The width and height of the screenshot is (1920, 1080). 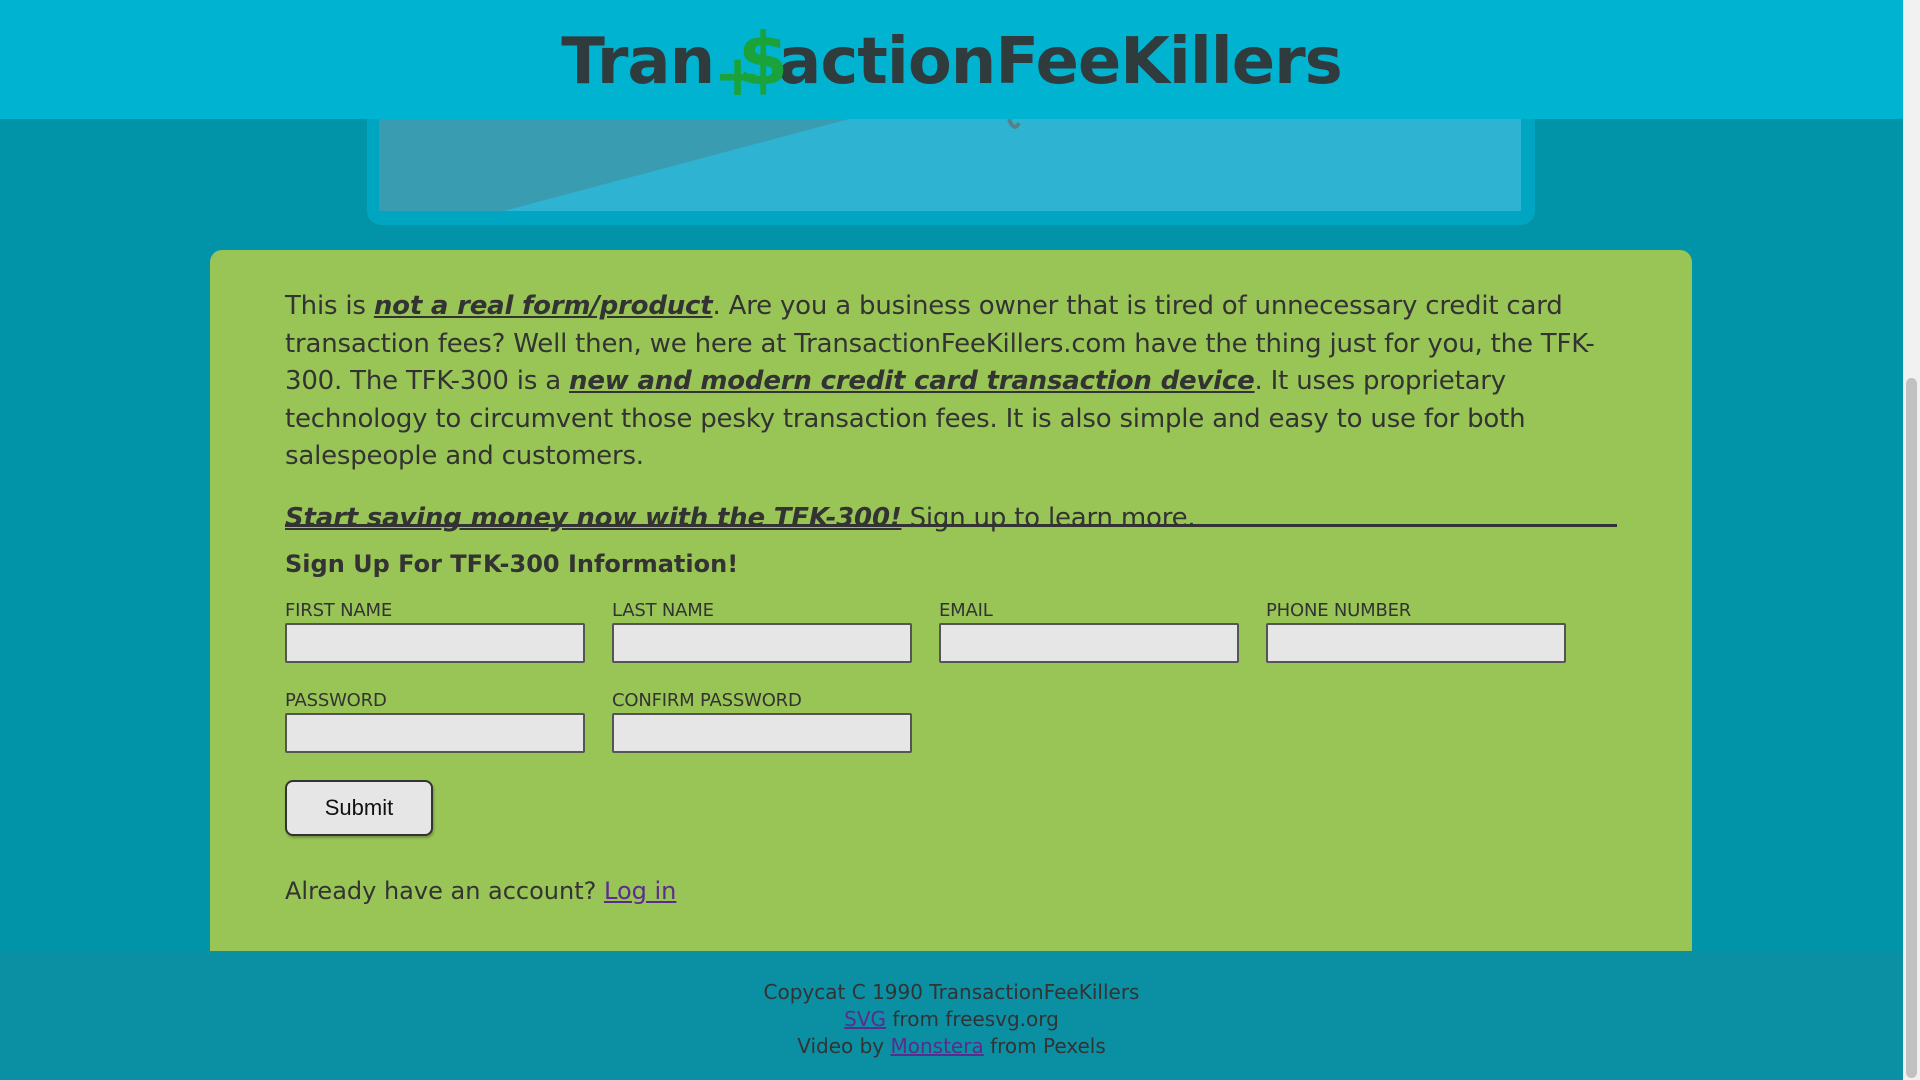 I want to click on scrollbar-thumb, so click(x=1911, y=728).